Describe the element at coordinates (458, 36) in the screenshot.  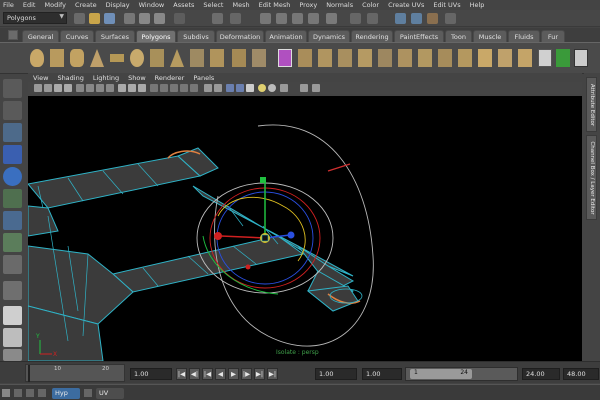
I see `tab-toon: Toon` at that location.